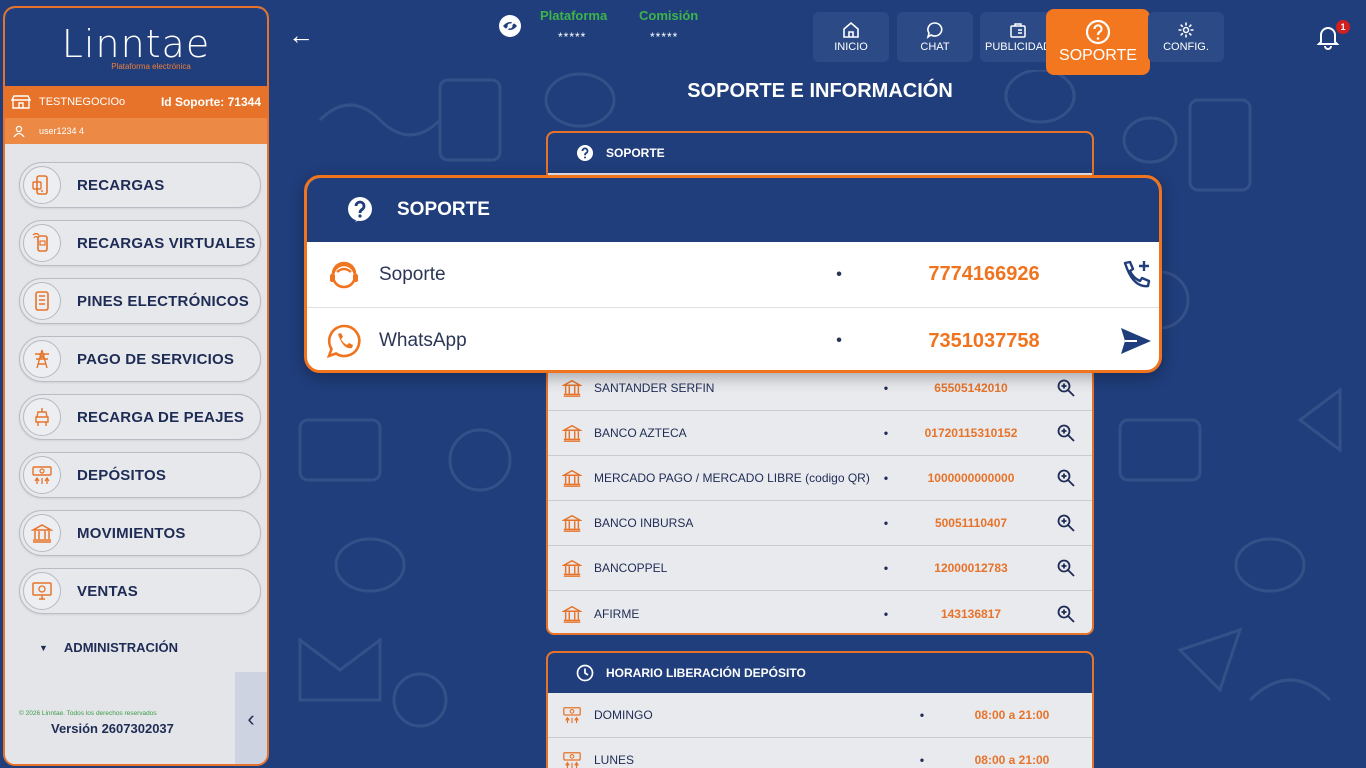 The image size is (1366, 768). What do you see at coordinates (140, 359) in the screenshot?
I see `menu-item-pago-servicios: PAGO DE SERVICIOS` at bounding box center [140, 359].